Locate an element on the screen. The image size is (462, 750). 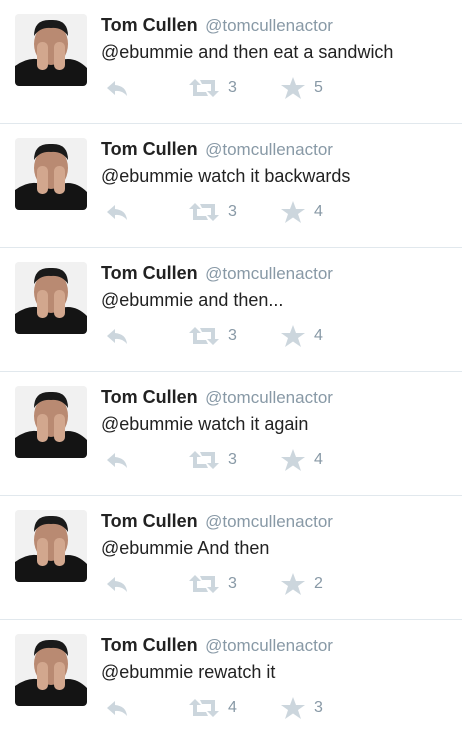
tweet-actions: 4 3 is located at coordinates (221, 708).